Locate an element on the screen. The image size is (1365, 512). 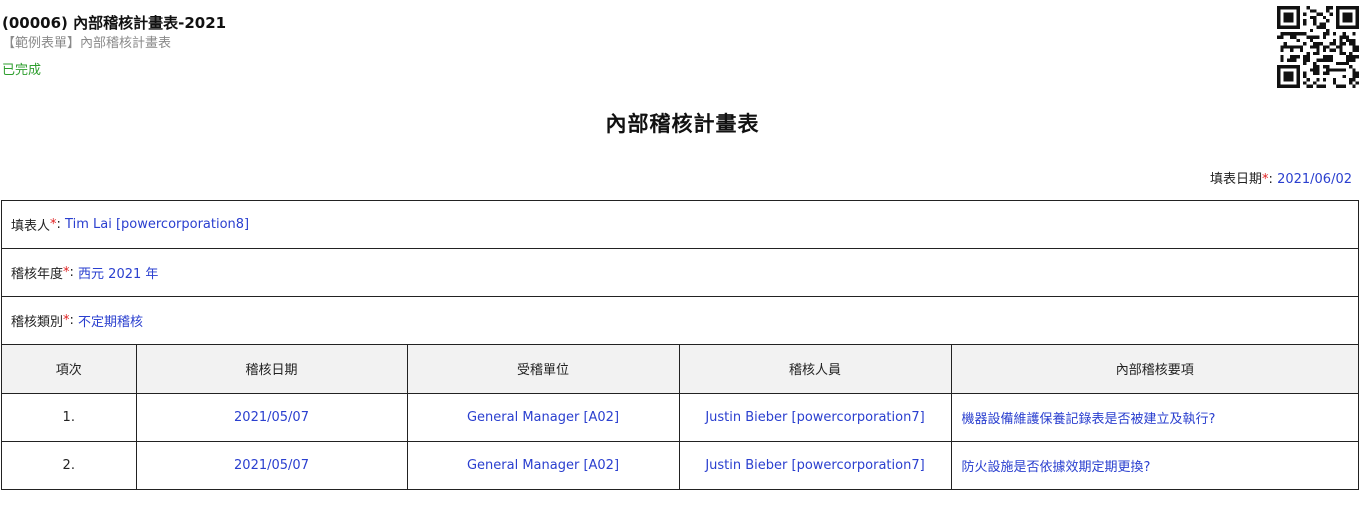
form-record-title: (00006) 內部稽核計畫表-2021 is located at coordinates (114, 23).